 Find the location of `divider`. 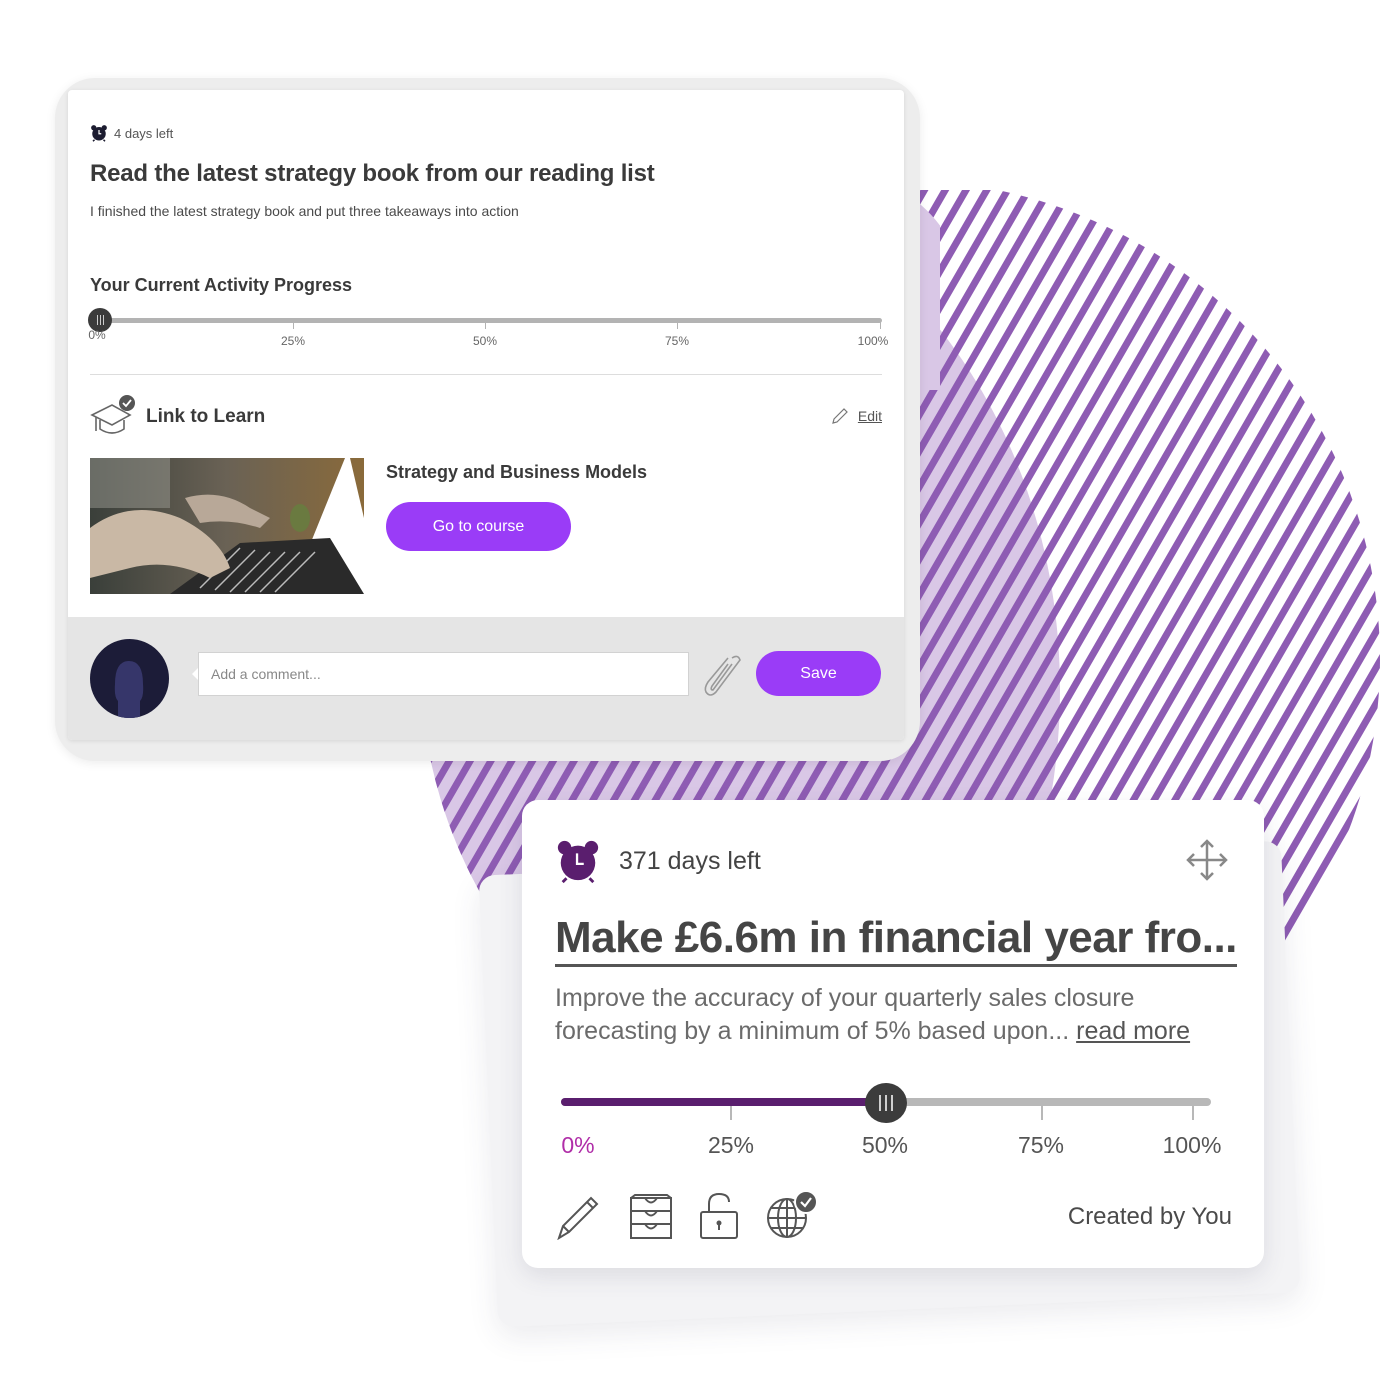

divider is located at coordinates (486, 374).